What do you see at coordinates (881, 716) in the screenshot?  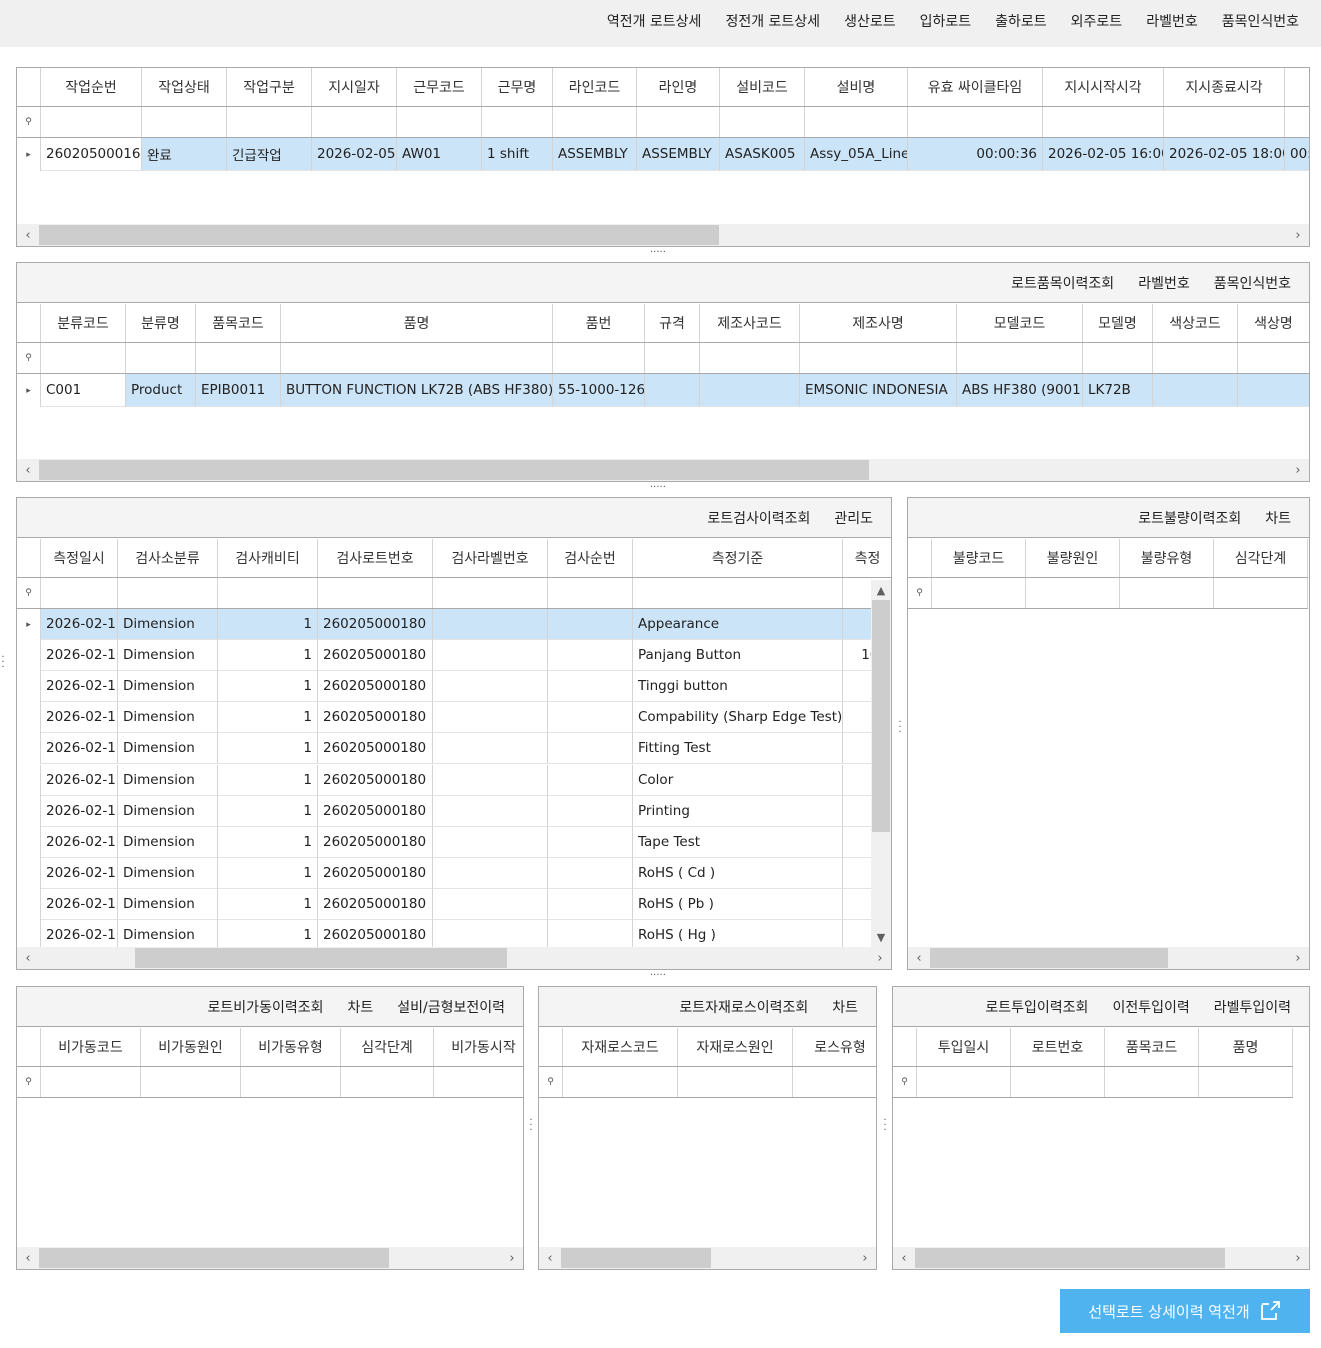 I see `scrollbar-thumb` at bounding box center [881, 716].